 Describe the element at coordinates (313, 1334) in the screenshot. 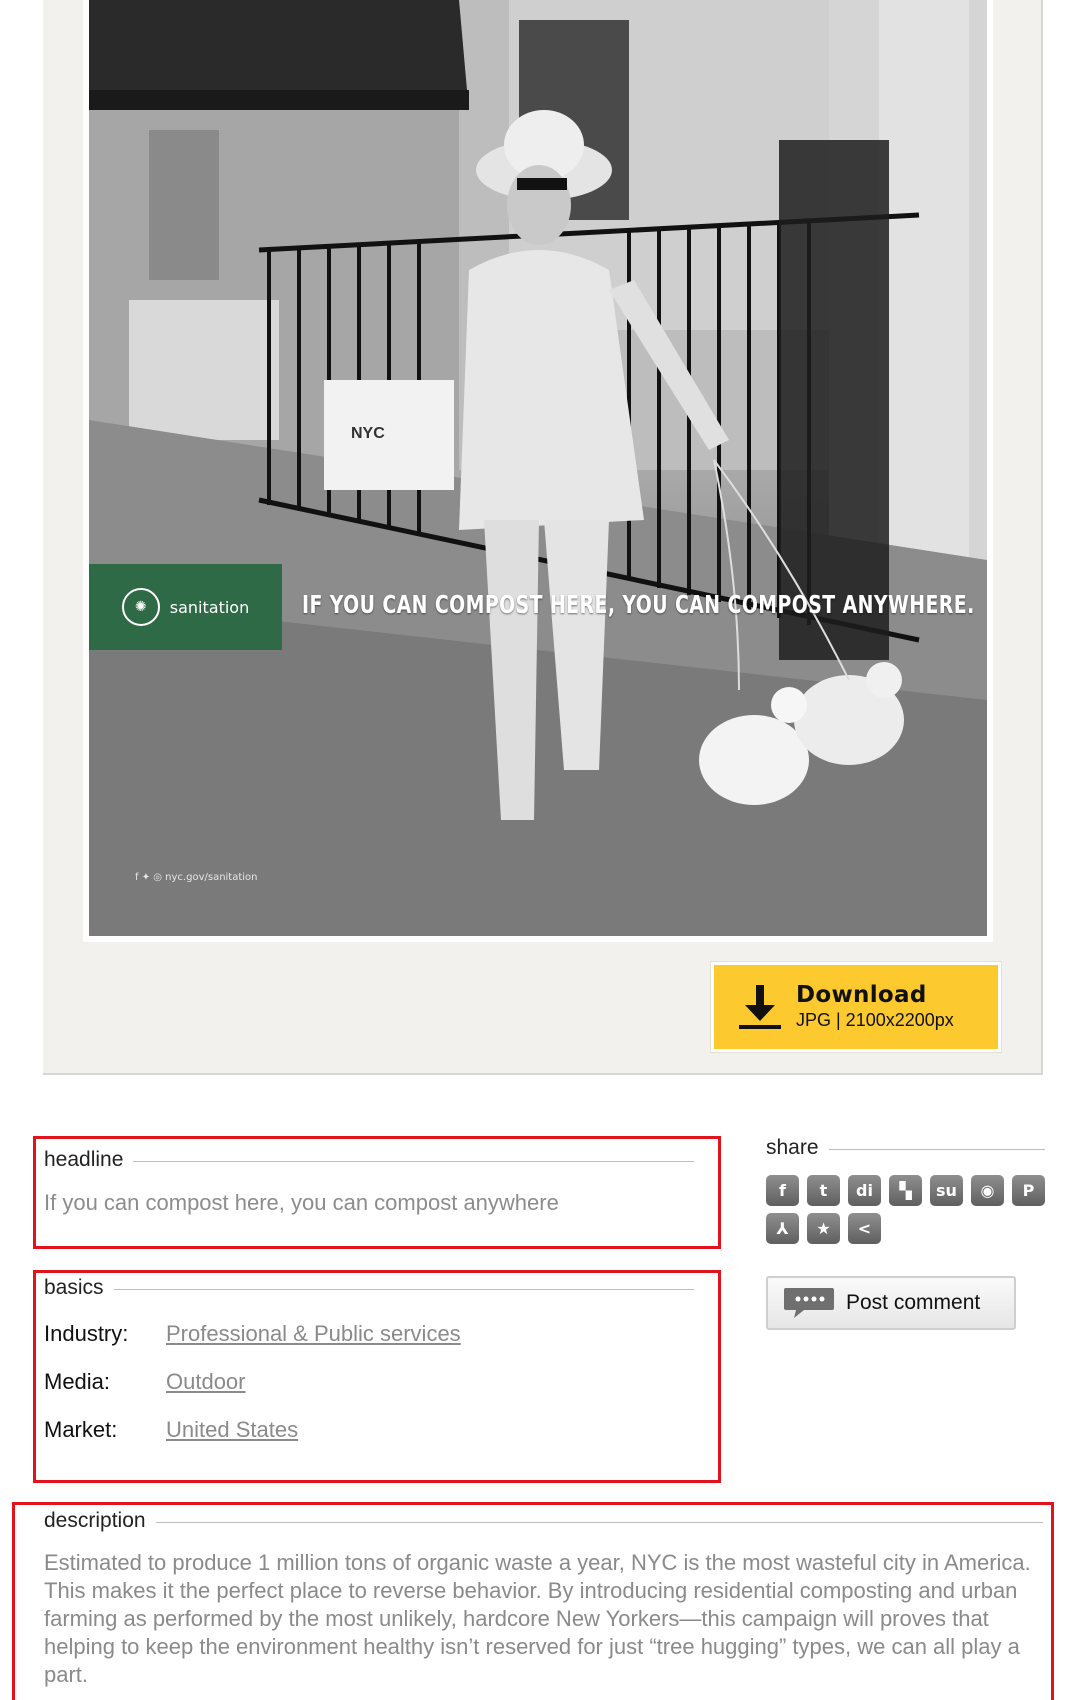

I see `industry-link: Professional & Public services` at that location.